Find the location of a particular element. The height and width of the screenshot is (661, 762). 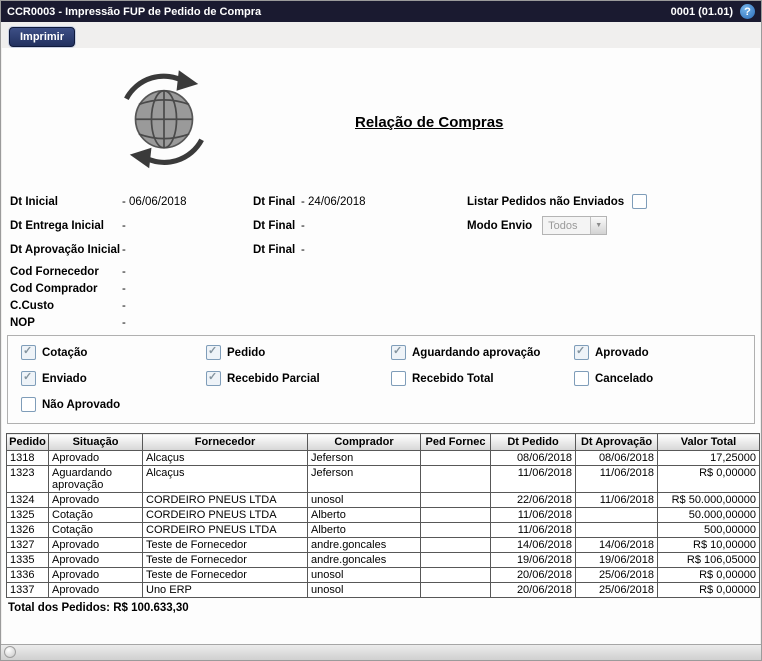

table-cell: 1323 is located at coordinates (27, 479).